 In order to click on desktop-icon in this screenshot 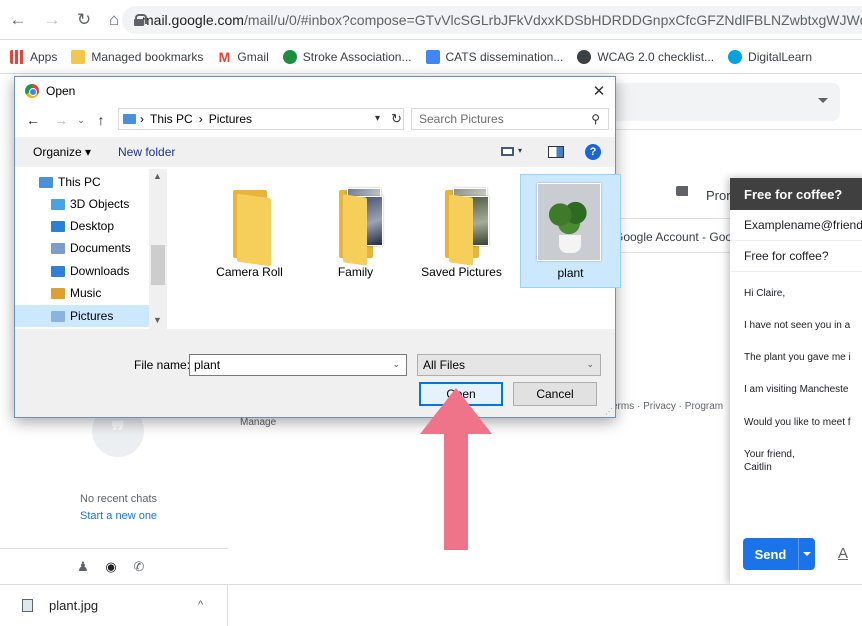, I will do `click(58, 226)`.